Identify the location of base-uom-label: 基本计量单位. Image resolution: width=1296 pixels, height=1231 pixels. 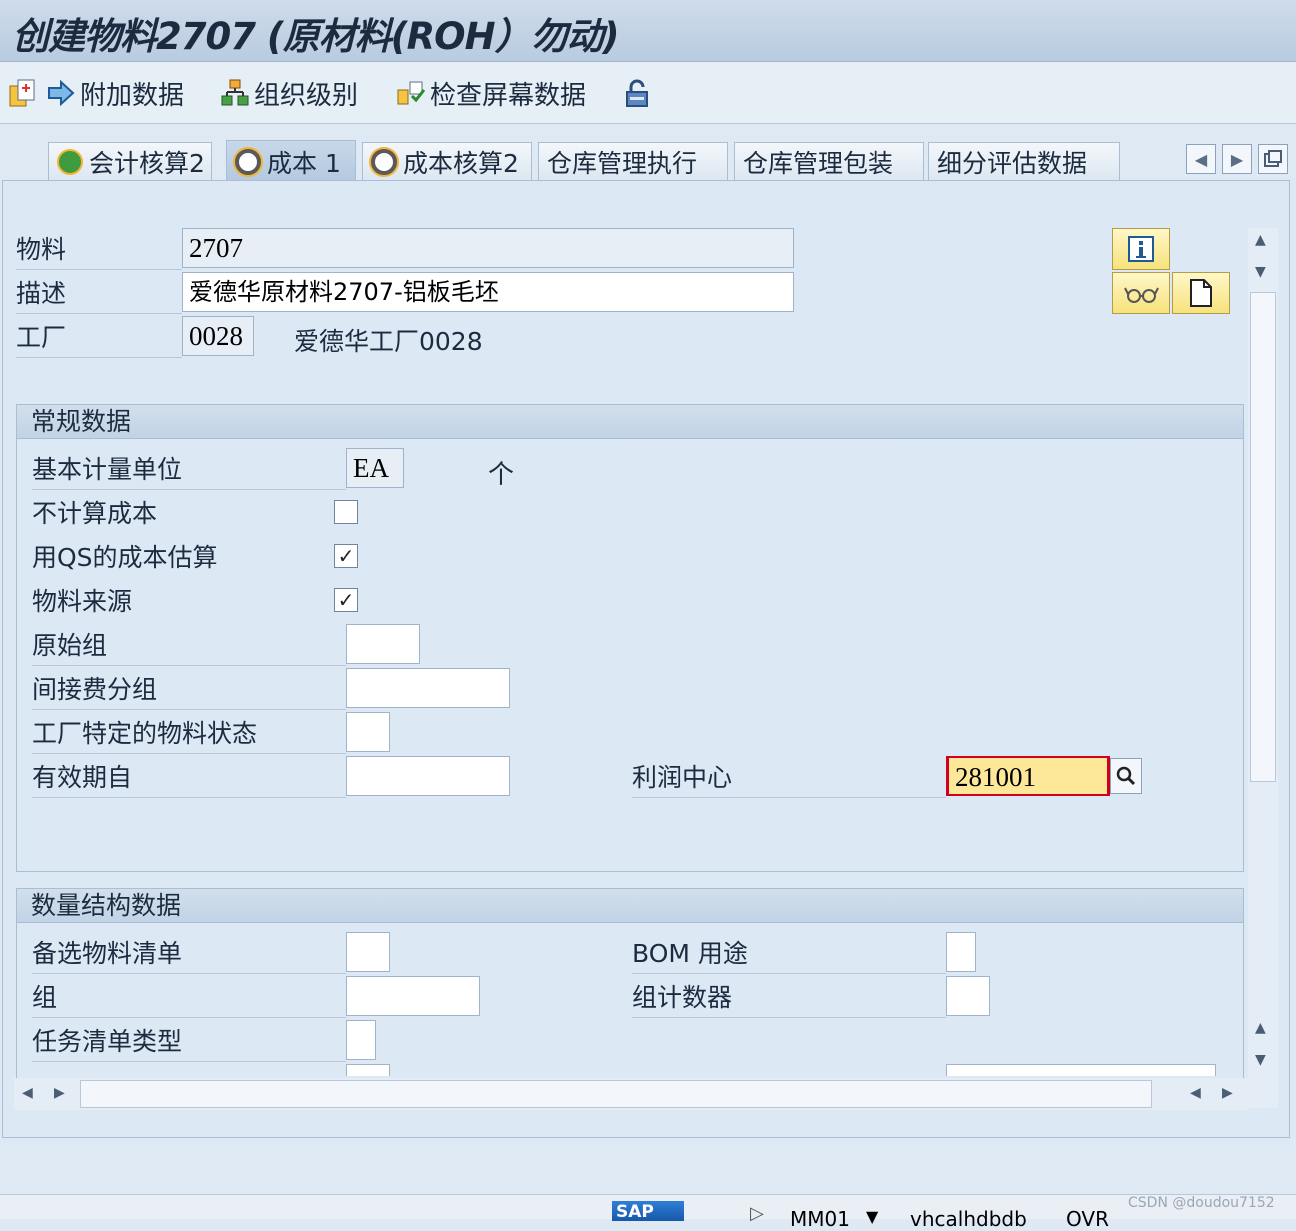
(189, 470).